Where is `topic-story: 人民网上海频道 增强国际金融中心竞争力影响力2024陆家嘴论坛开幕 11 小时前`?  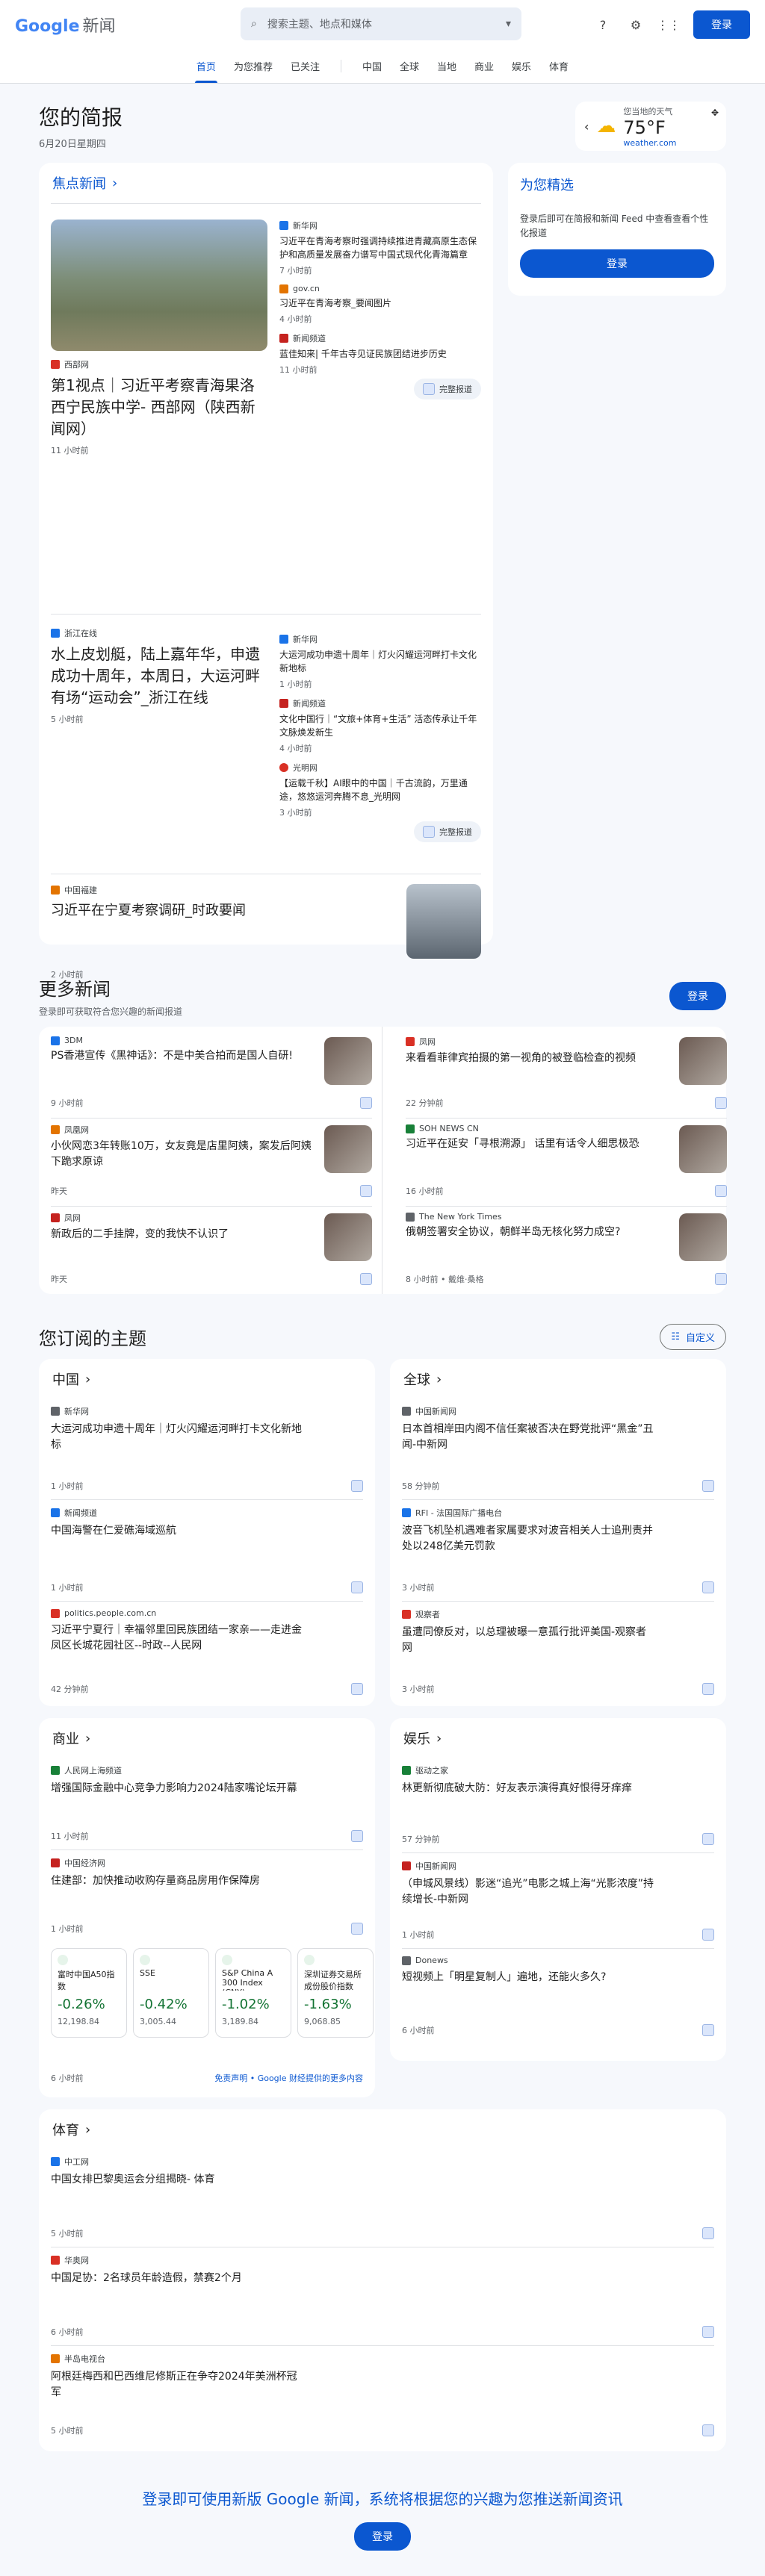 topic-story: 人民网上海频道 增强国际金融中心竞争力影响力2024陆家嘴论坛开幕 11 小时前 is located at coordinates (207, 1803).